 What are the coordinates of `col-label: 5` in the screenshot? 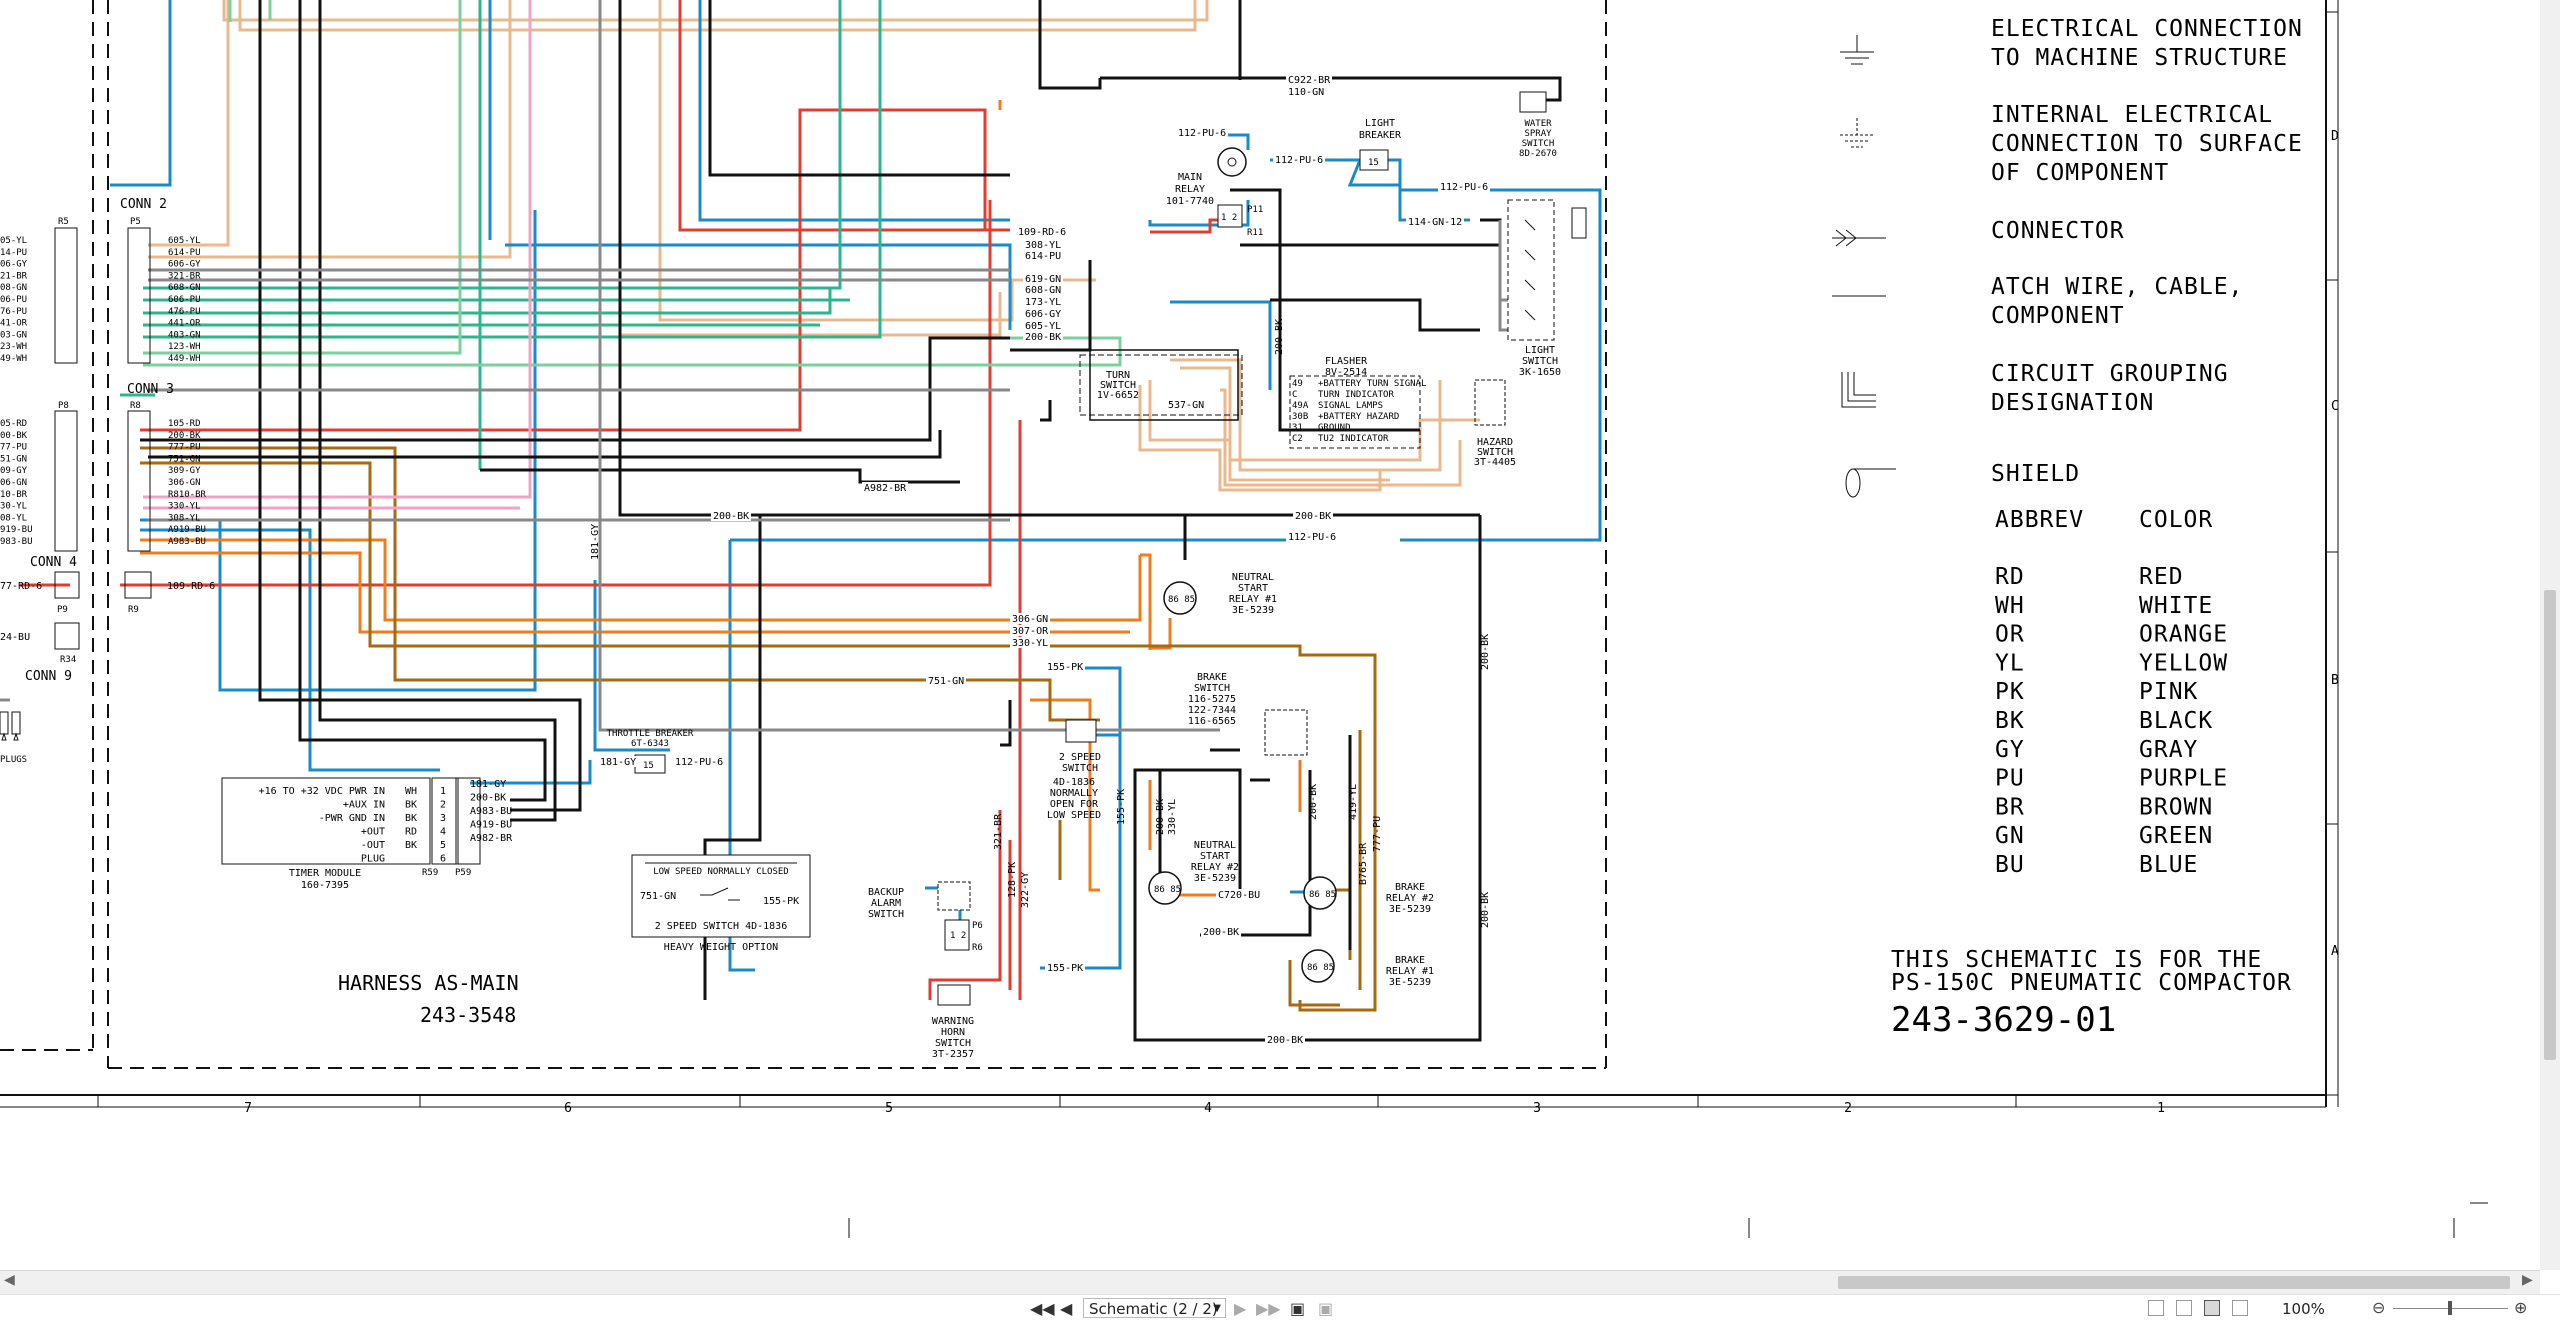 It's located at (889, 1108).